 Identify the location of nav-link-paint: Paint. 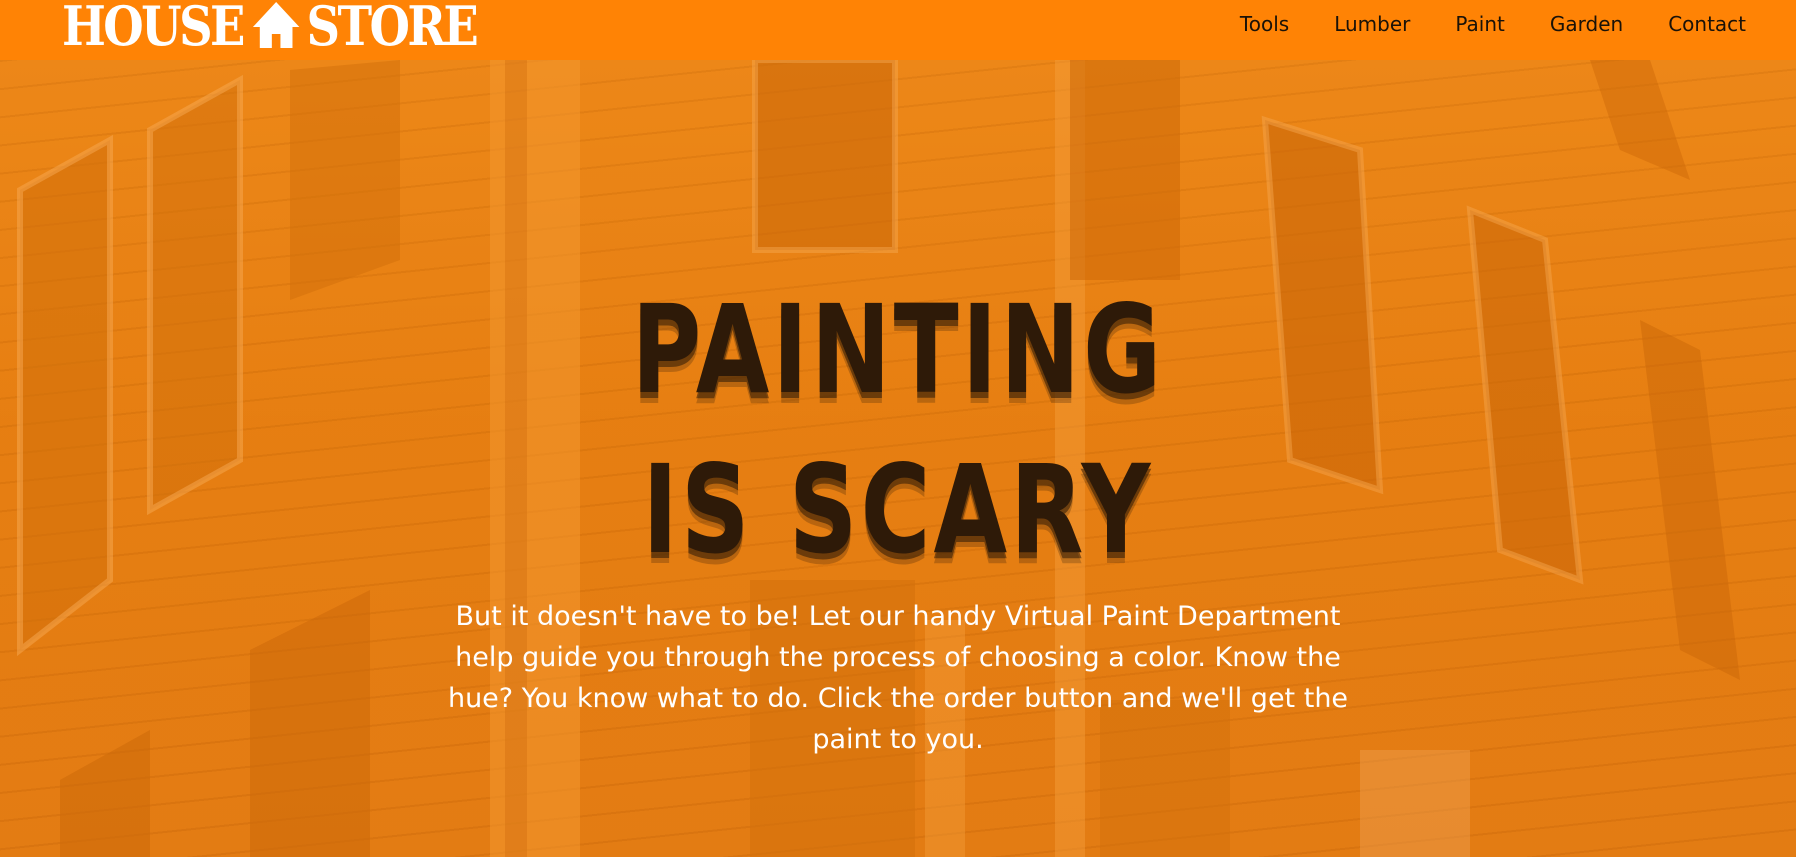
(1480, 24).